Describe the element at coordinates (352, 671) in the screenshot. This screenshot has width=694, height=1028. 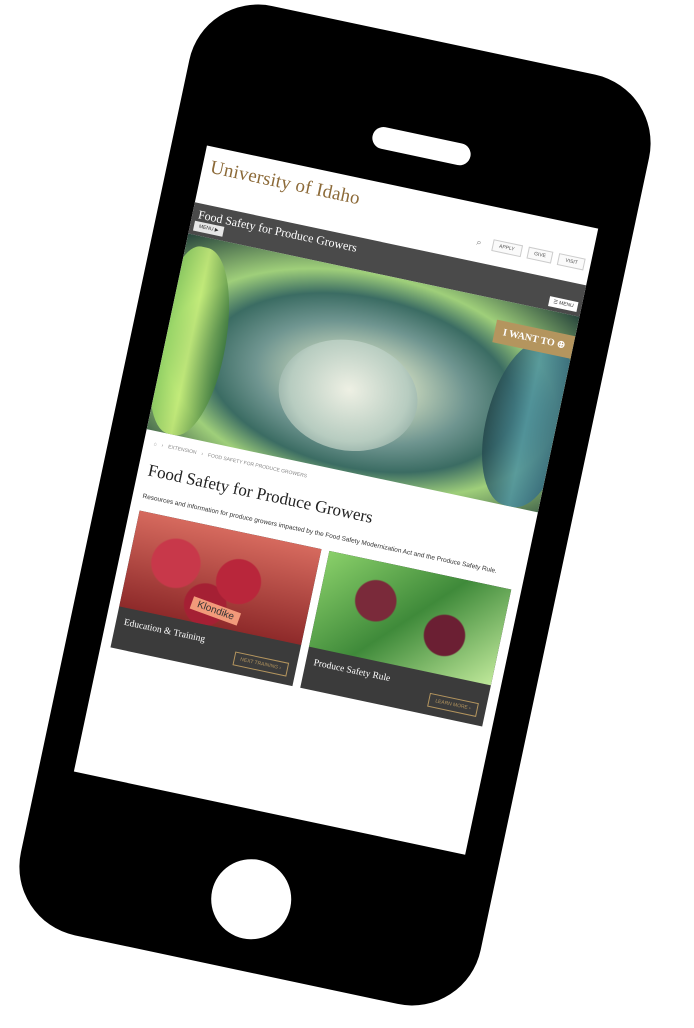
I see `card-label: Produce Safety Rule` at that location.